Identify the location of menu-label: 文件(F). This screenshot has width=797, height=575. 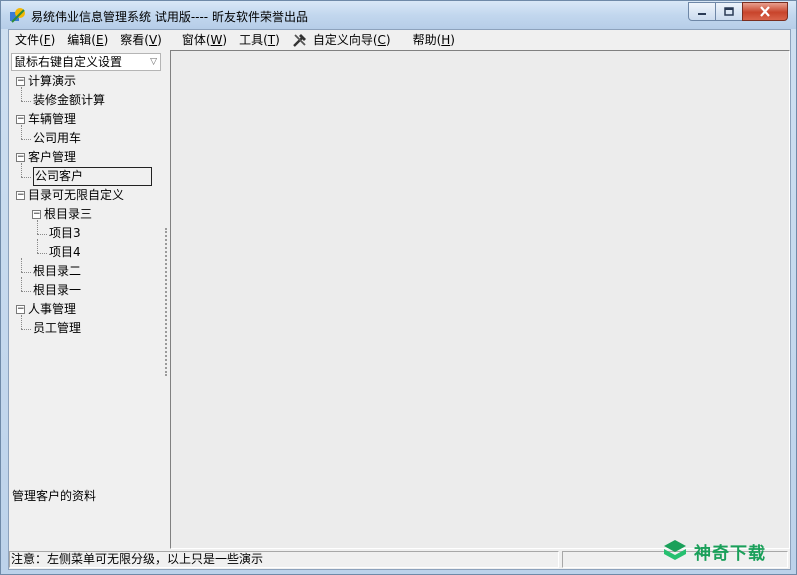
(35, 40).